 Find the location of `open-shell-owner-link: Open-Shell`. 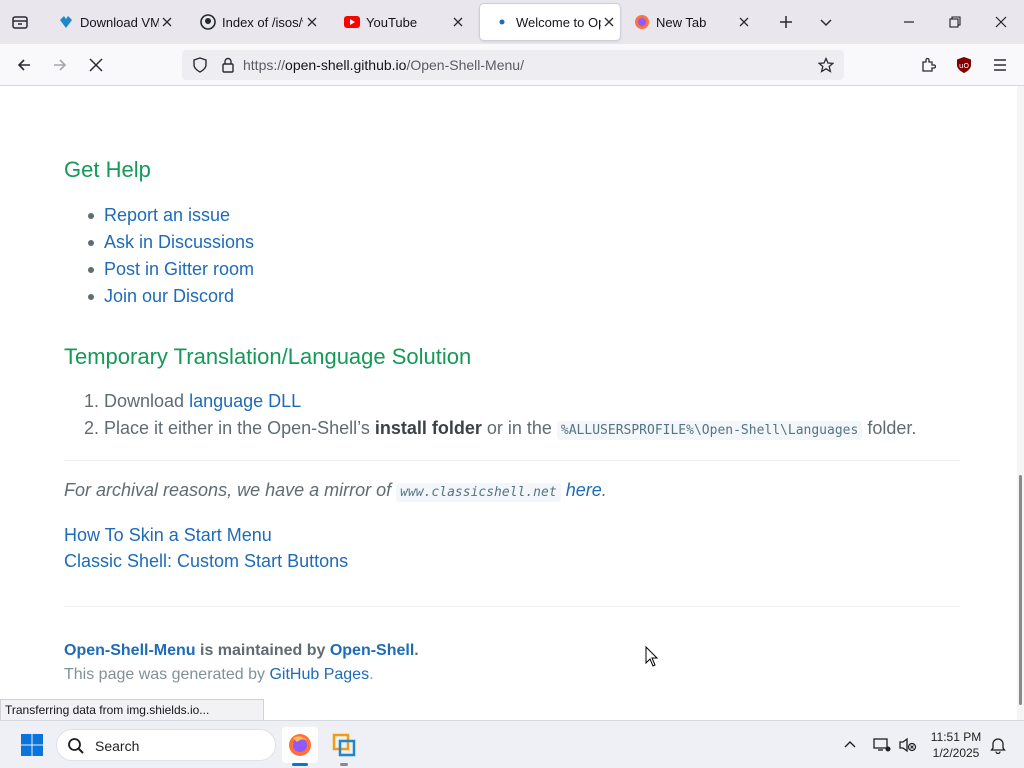

open-shell-owner-link: Open-Shell is located at coordinates (372, 650).